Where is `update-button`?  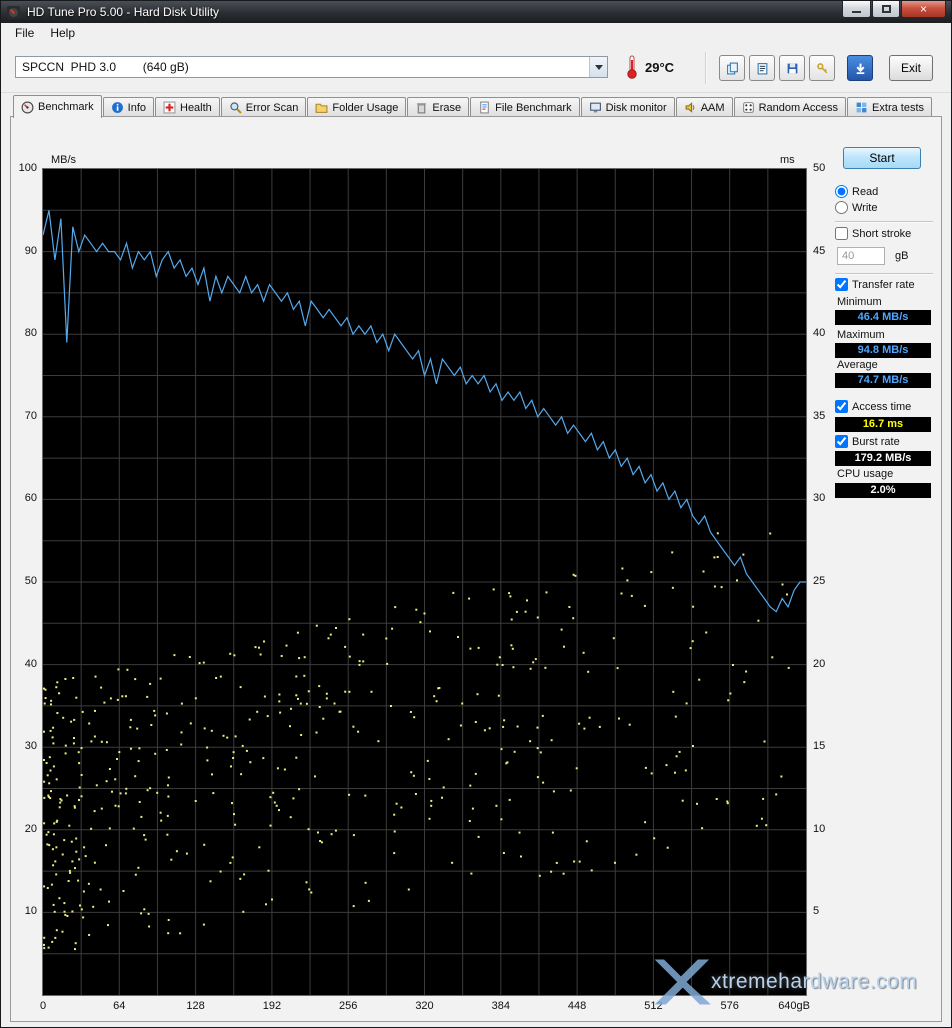
update-button is located at coordinates (860, 68).